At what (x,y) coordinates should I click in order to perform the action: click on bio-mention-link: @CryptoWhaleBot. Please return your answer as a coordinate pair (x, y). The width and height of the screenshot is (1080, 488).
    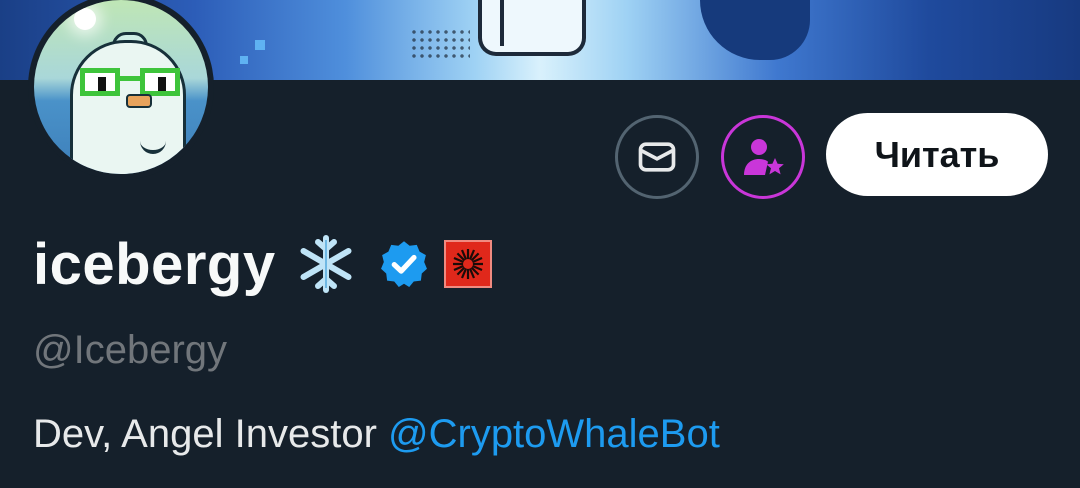
    Looking at the image, I should click on (554, 434).